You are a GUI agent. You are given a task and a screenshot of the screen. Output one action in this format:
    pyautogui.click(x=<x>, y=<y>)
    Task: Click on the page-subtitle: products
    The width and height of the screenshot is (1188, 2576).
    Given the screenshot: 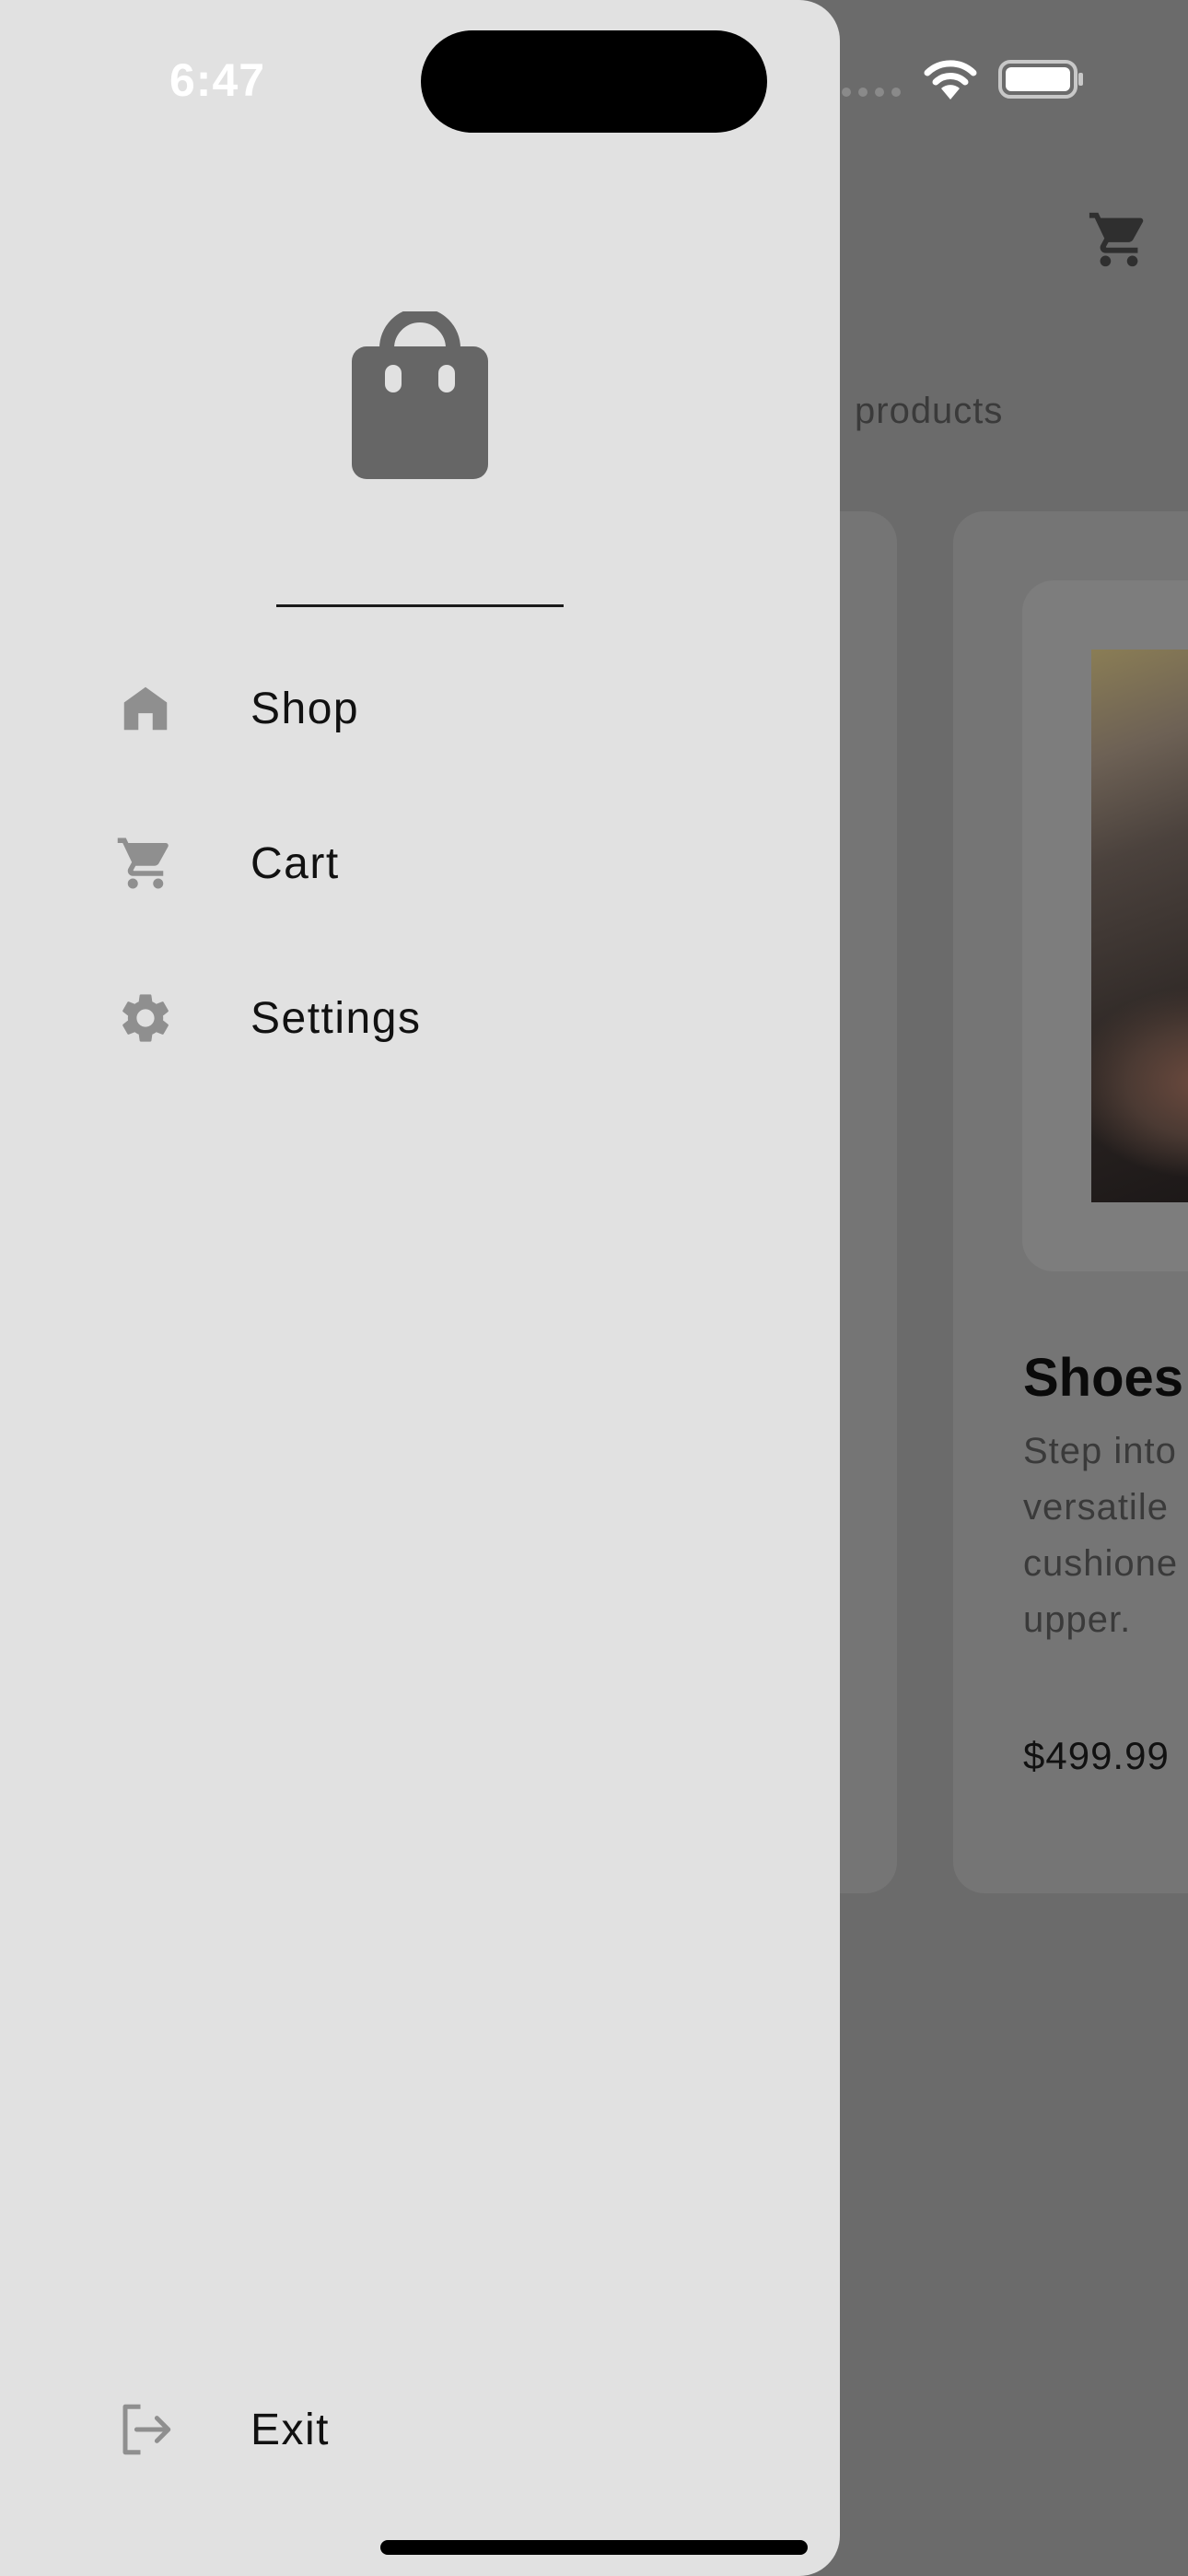 What is the action you would take?
    pyautogui.click(x=929, y=411)
    